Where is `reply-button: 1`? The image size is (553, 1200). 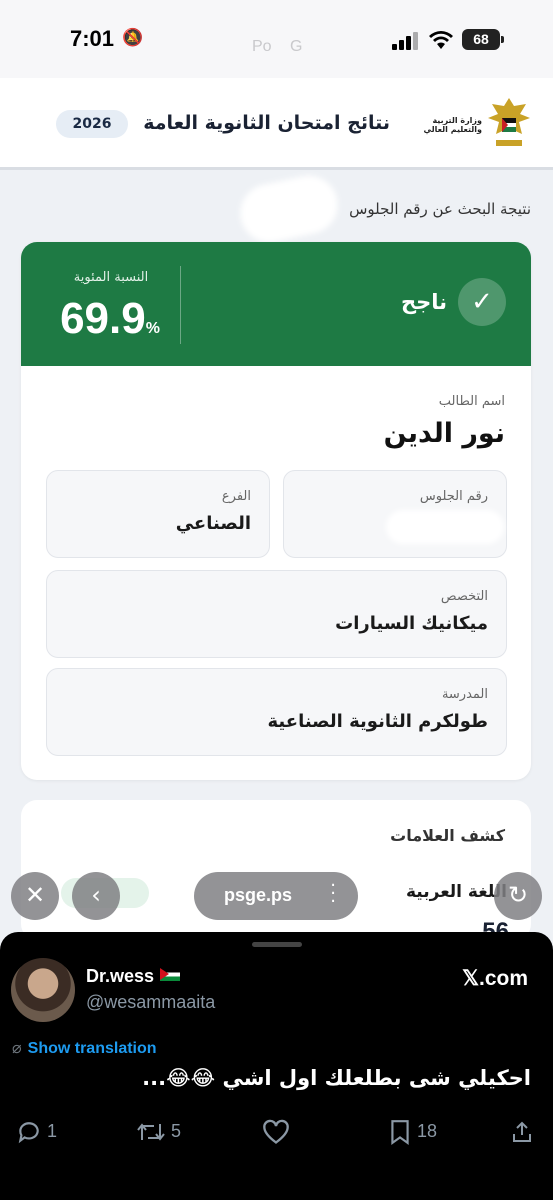
reply-button: 1 is located at coordinates (36, 1131).